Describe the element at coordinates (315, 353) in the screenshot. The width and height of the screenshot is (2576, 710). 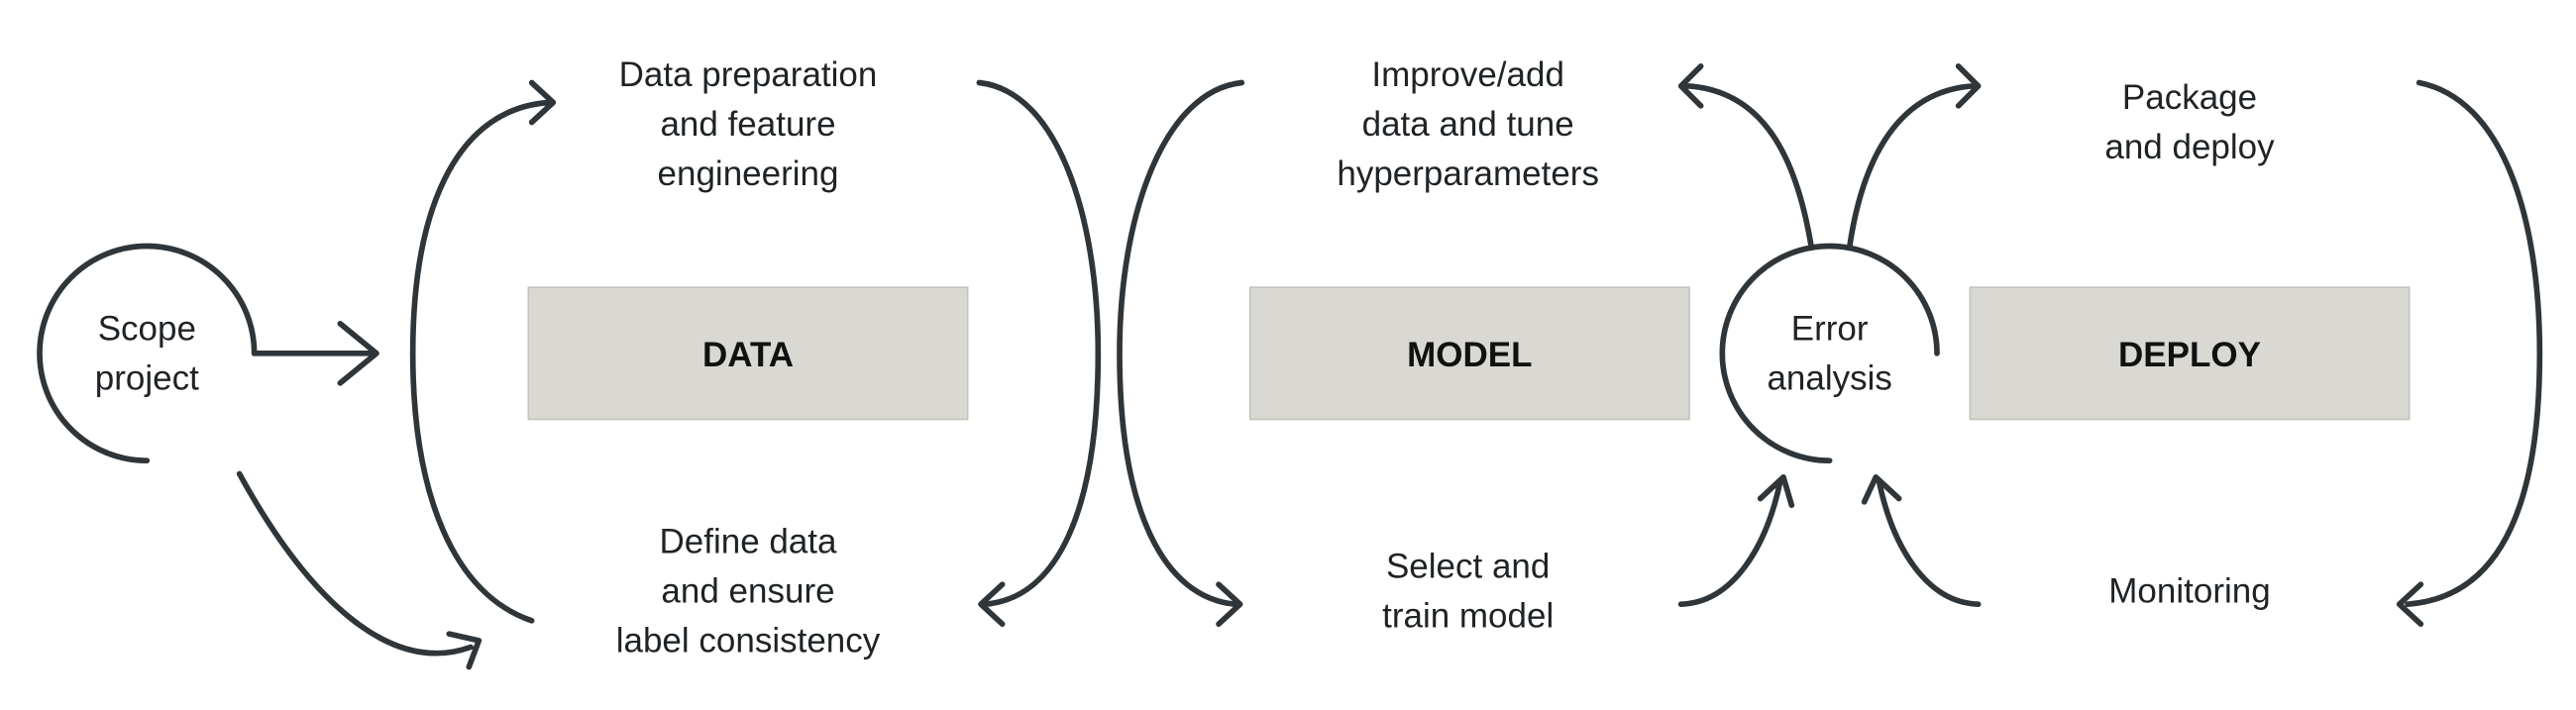
I see `scope-to-data-arrow` at that location.